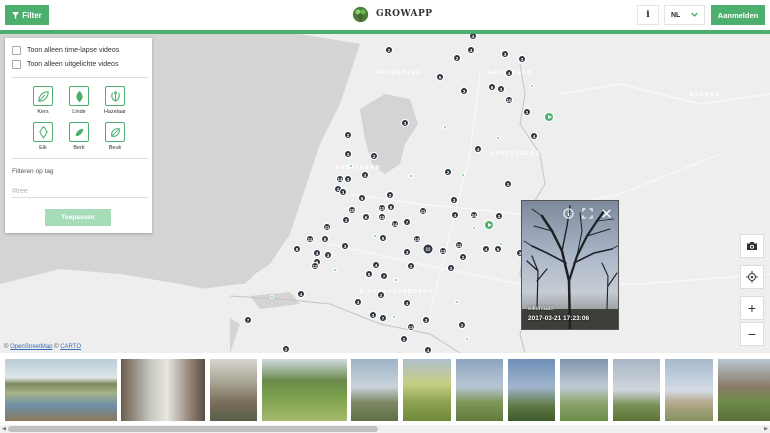  What do you see at coordinates (31, 347) in the screenshot?
I see `osm-link: OpenStreetMap` at bounding box center [31, 347].